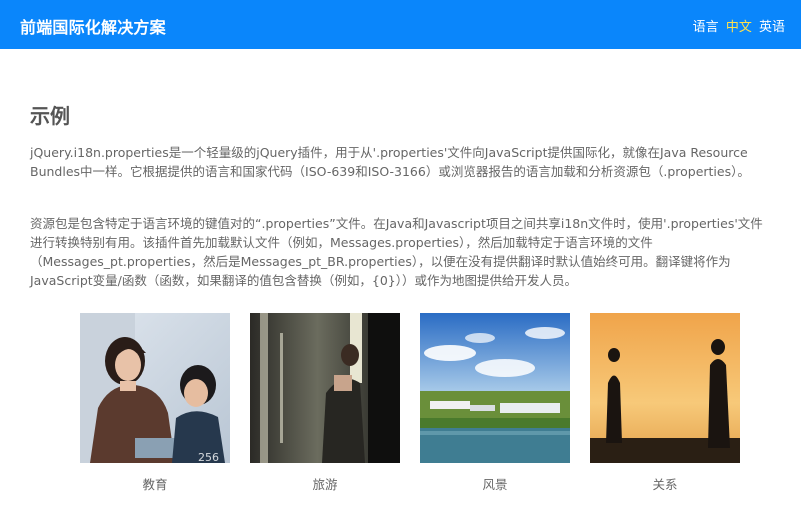  I want to click on gallery-caption: 关系, so click(665, 484).